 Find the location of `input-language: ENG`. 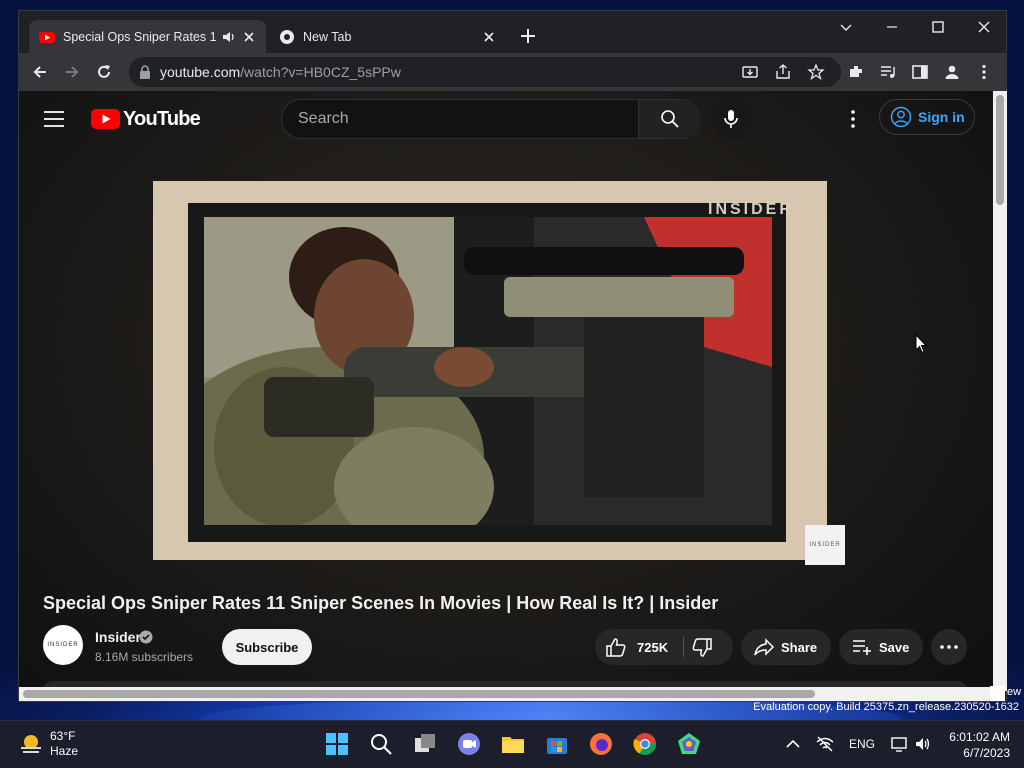

input-language: ENG is located at coordinates (862, 744).